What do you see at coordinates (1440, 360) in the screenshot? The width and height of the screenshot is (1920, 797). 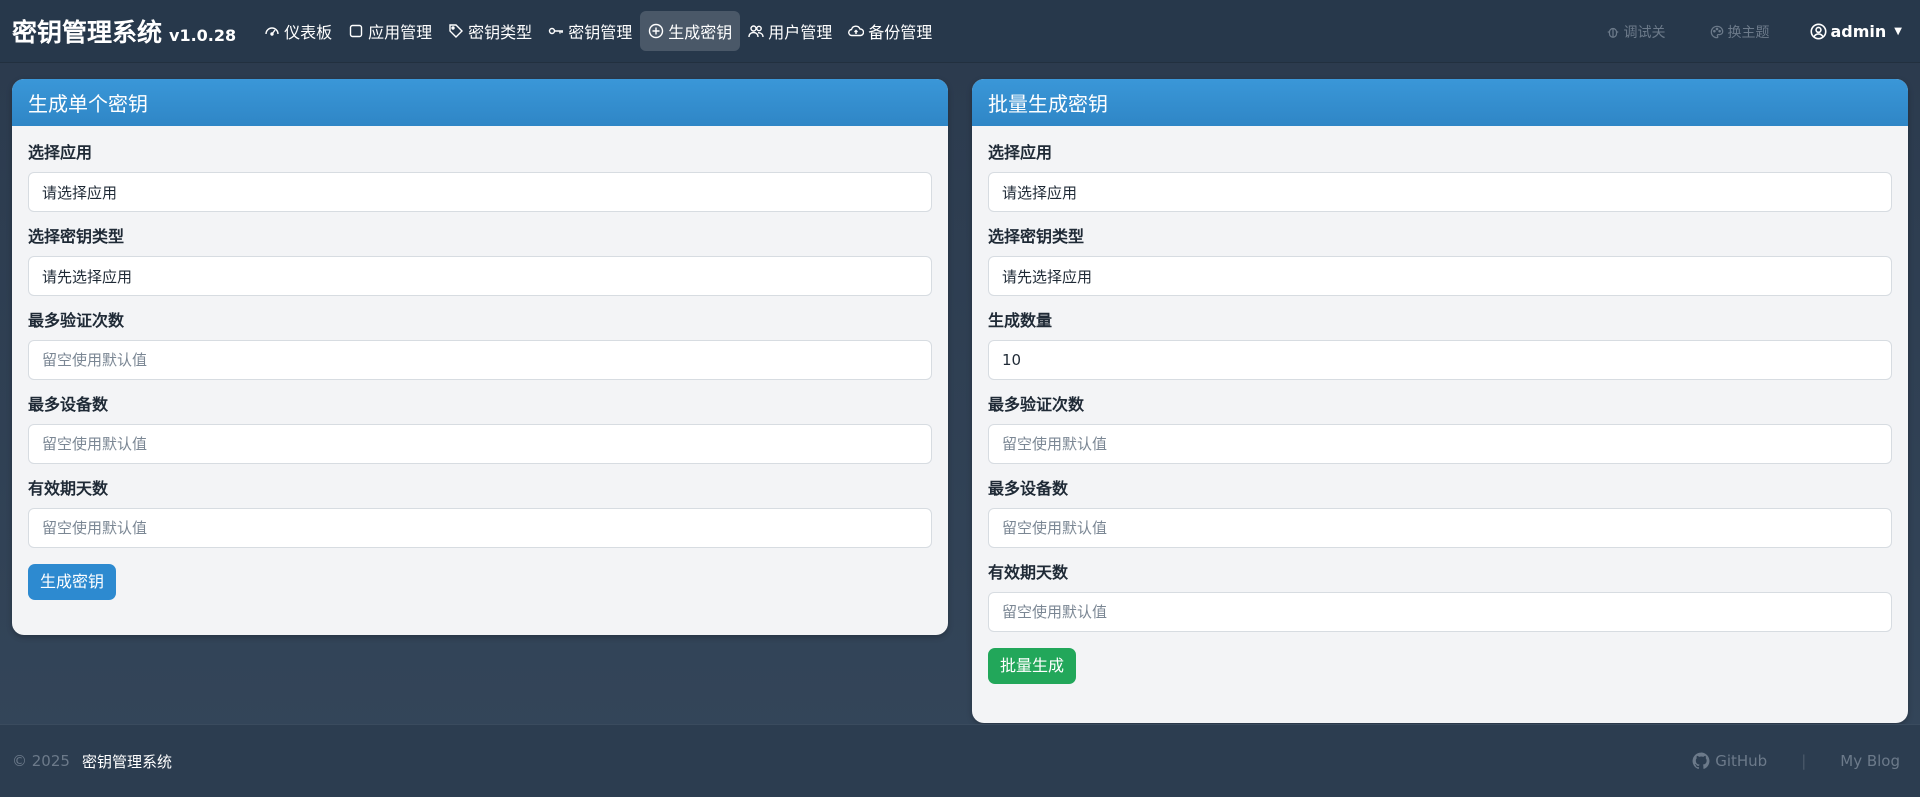 I see `count-input` at bounding box center [1440, 360].